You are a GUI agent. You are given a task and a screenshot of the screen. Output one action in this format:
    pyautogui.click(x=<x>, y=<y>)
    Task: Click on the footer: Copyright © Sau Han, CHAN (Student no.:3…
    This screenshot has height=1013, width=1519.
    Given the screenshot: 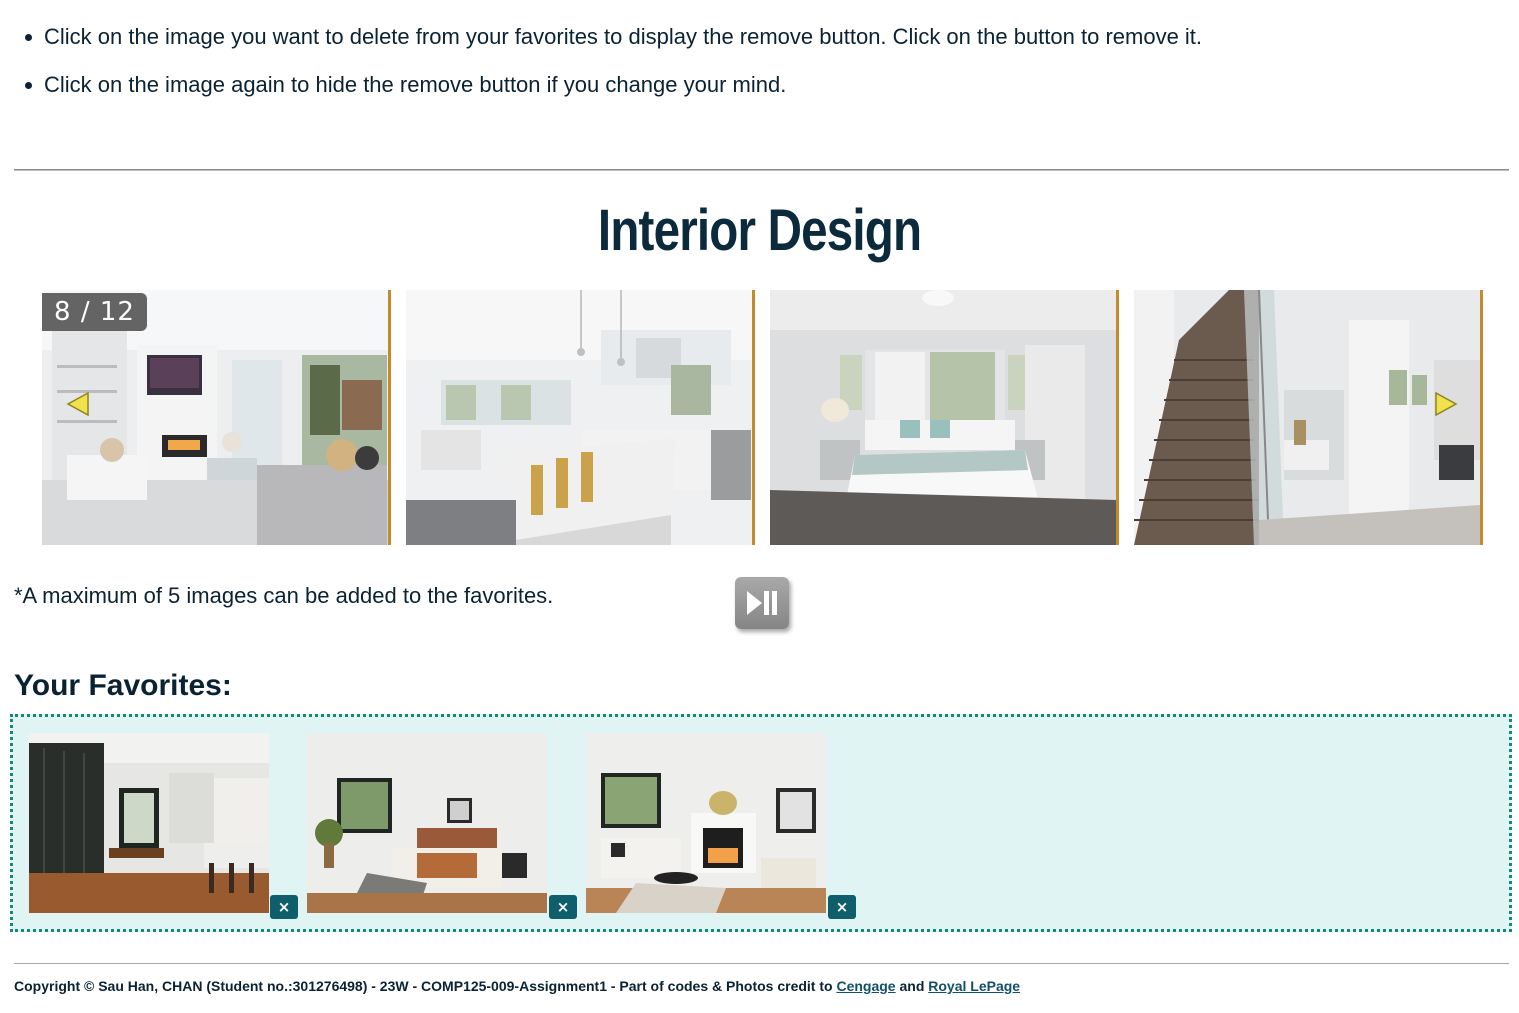 What is the action you would take?
    pyautogui.click(x=517, y=986)
    